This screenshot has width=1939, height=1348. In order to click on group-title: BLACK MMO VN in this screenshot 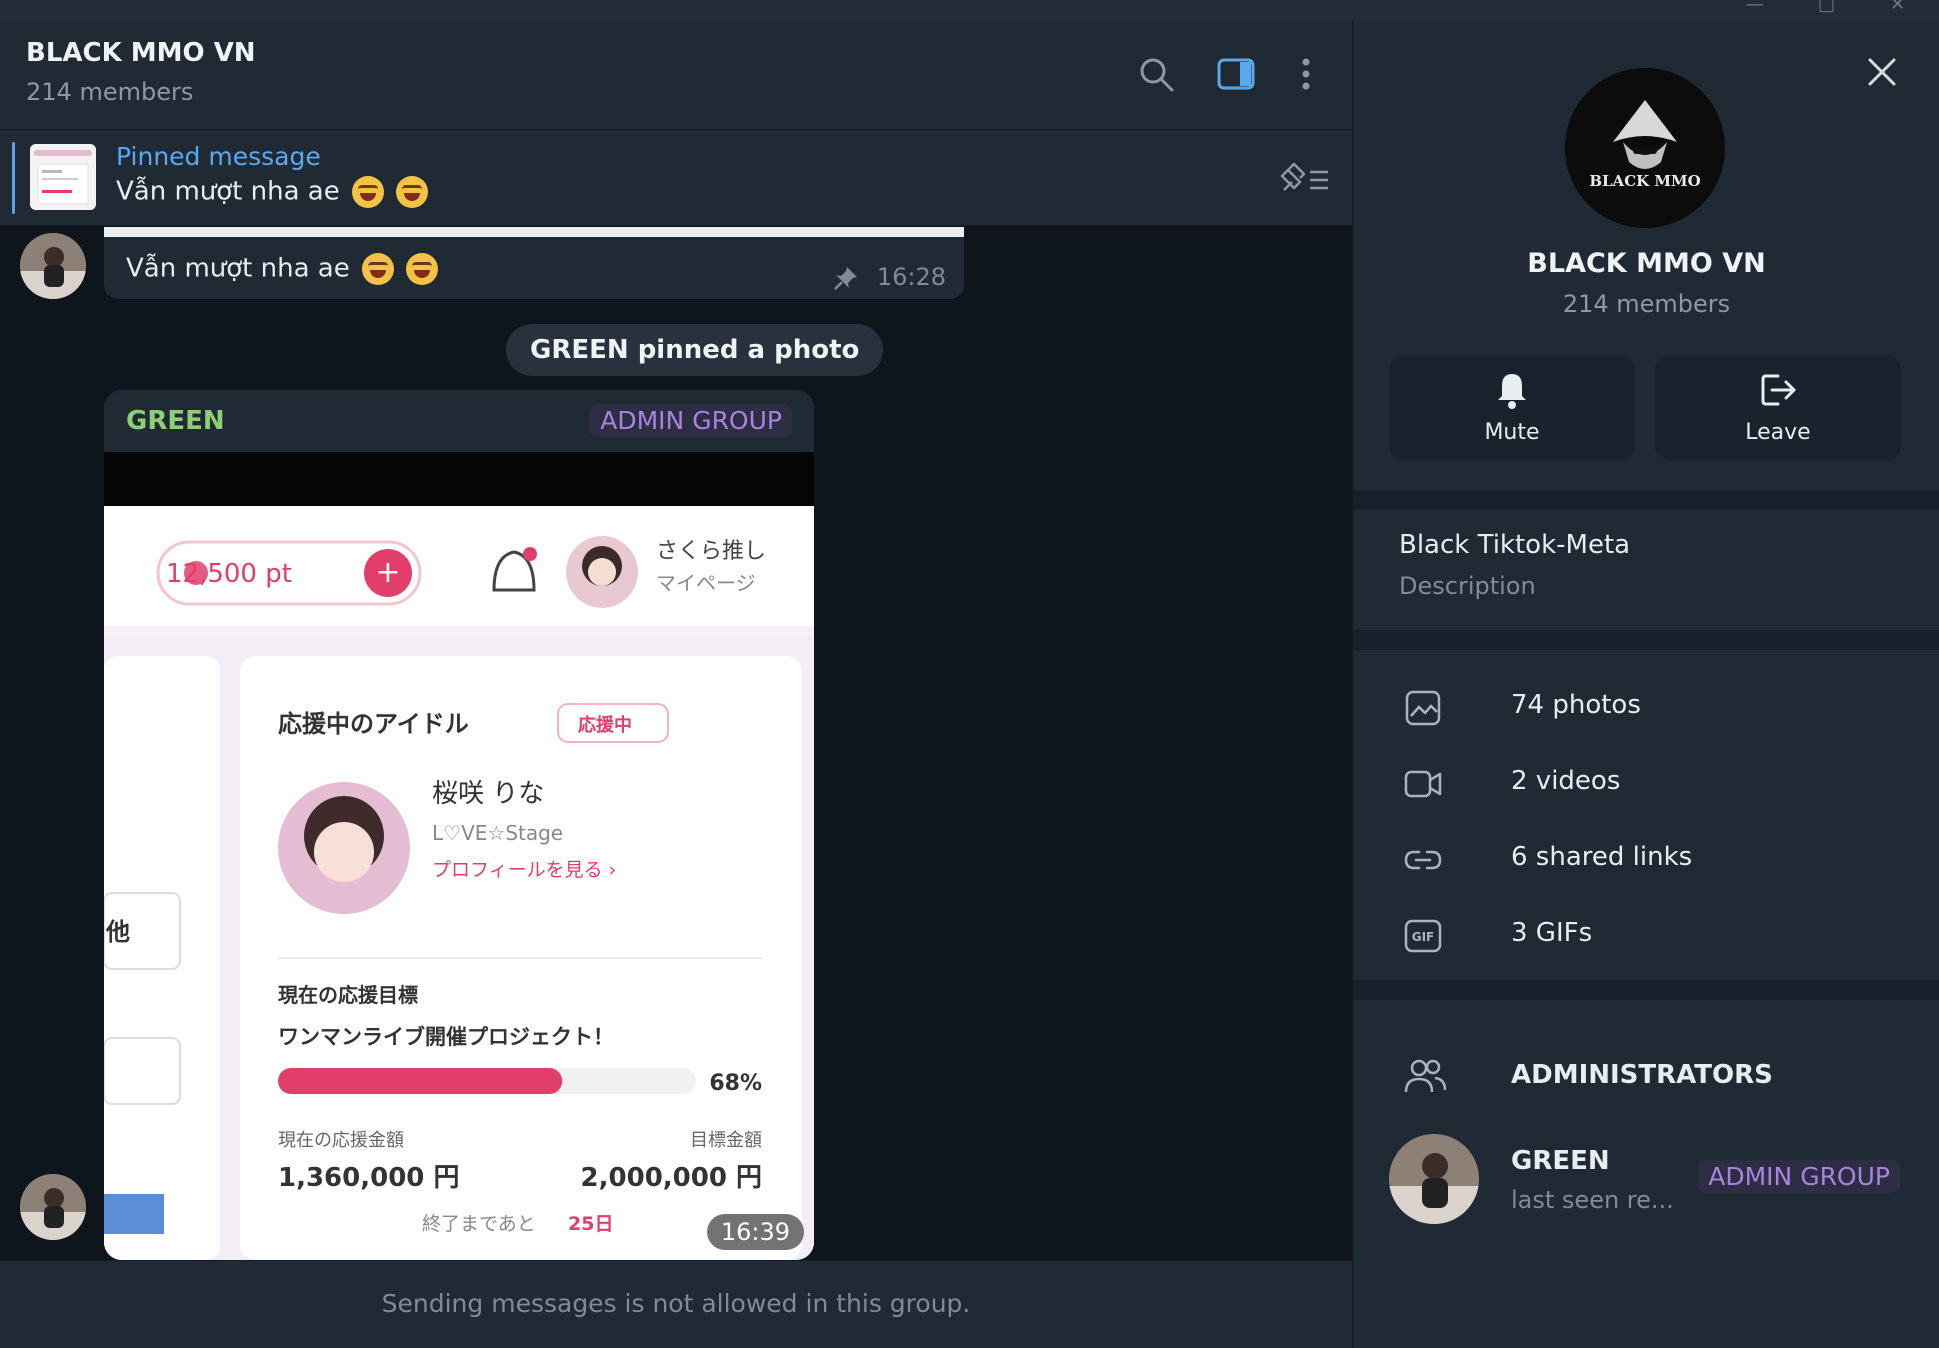, I will do `click(1646, 263)`.